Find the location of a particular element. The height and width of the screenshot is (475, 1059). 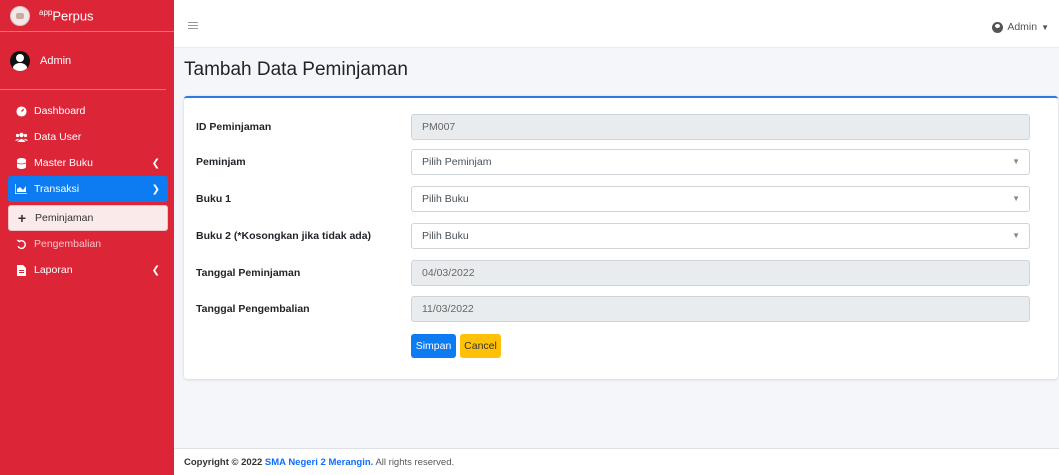

page-title: Tambah Data Peminjaman is located at coordinates (296, 69).